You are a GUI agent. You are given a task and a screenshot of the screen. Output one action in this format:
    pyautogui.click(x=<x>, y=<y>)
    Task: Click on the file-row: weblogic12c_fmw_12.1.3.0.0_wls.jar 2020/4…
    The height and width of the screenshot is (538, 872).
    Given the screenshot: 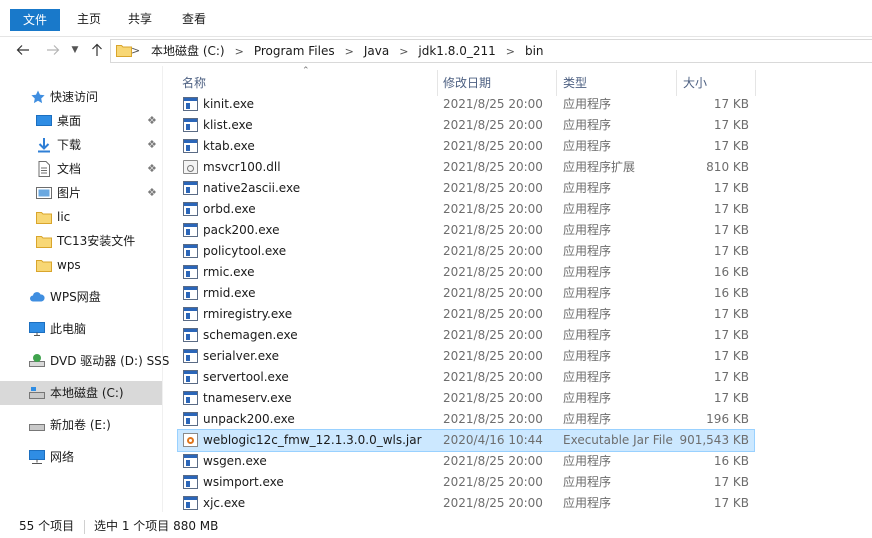 What is the action you would take?
    pyautogui.click(x=466, y=440)
    